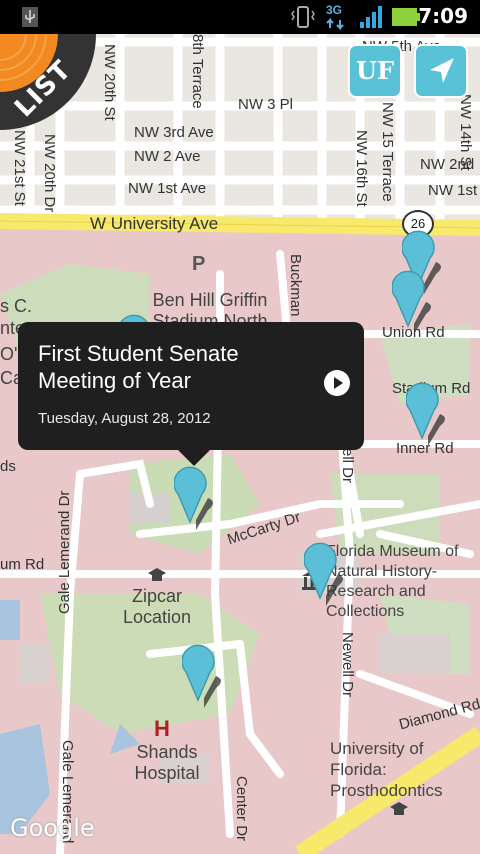 The width and height of the screenshot is (480, 854). Describe the element at coordinates (124, 418) in the screenshot. I see `event-date: Tuesday, August 28, 2012` at that location.